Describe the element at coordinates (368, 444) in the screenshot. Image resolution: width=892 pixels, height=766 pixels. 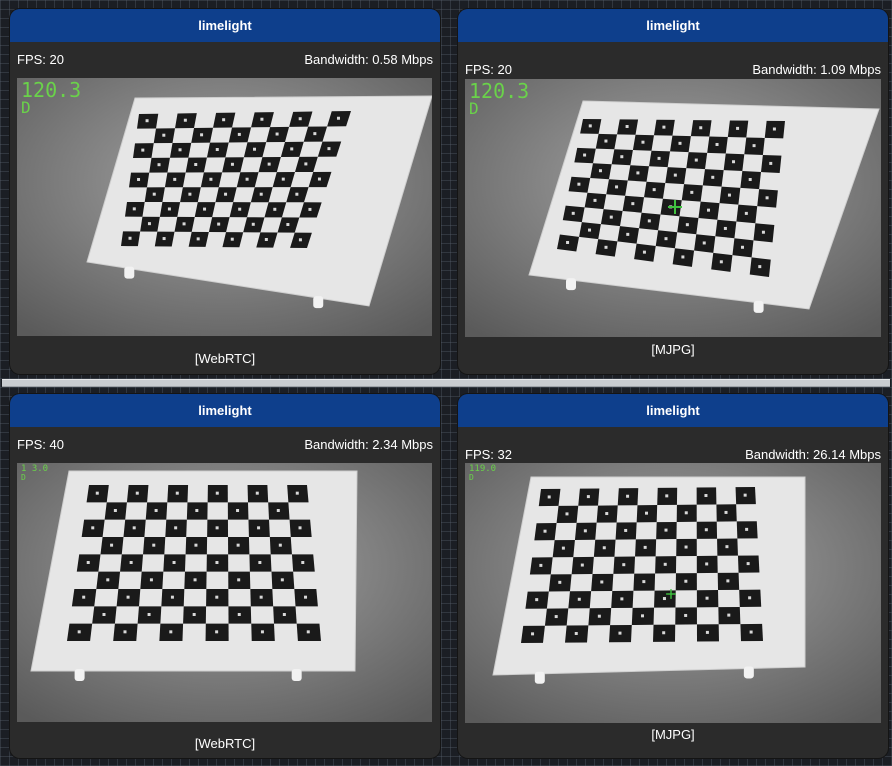
I see `bandwidth-readout: Bandwidth: 2.34 Mbps` at that location.